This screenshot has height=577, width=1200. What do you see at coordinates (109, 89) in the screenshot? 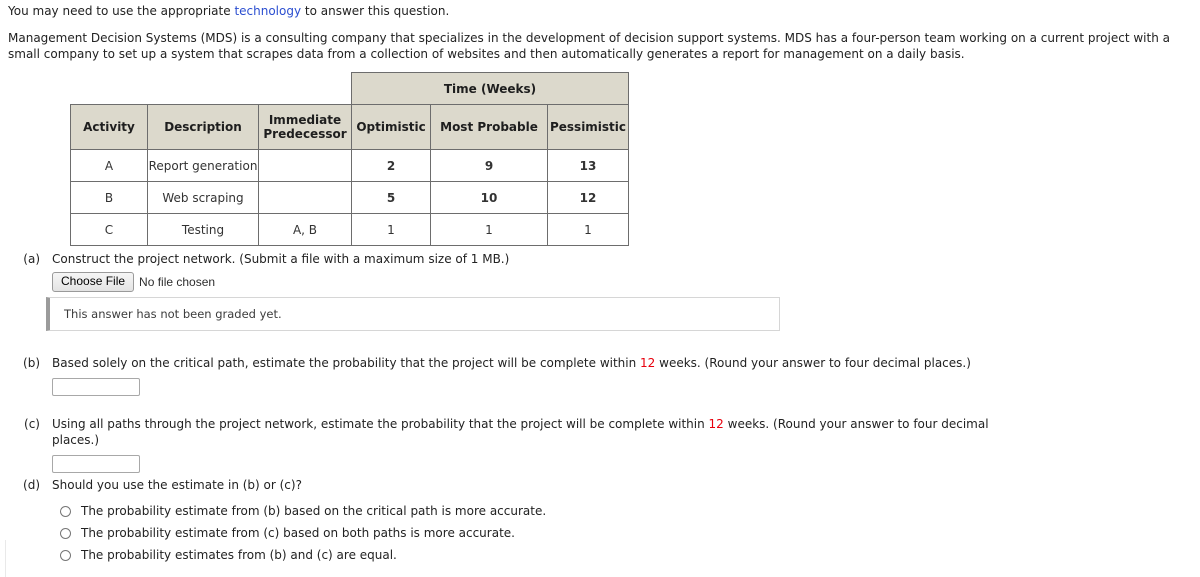
I see `spacer-cell-activity` at bounding box center [109, 89].